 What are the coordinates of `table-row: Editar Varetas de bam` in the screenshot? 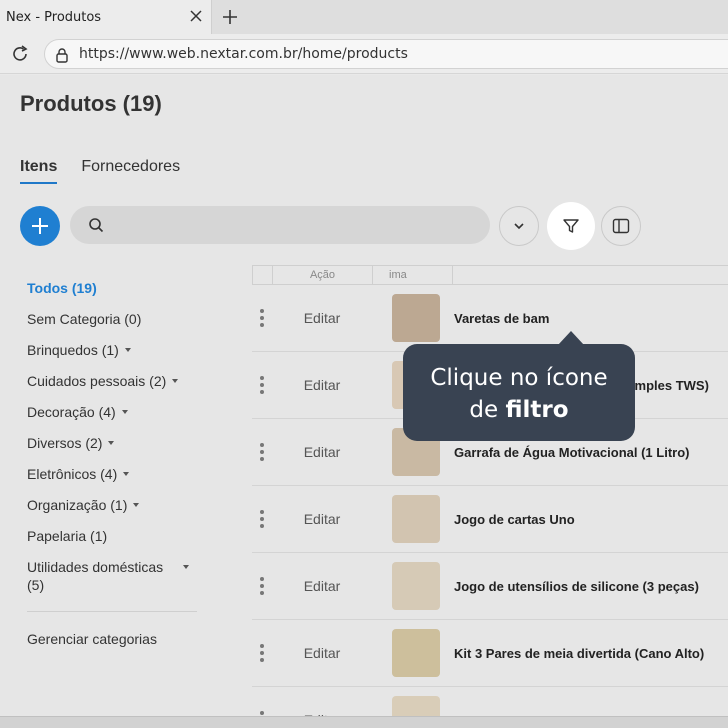 It's located at (490, 318).